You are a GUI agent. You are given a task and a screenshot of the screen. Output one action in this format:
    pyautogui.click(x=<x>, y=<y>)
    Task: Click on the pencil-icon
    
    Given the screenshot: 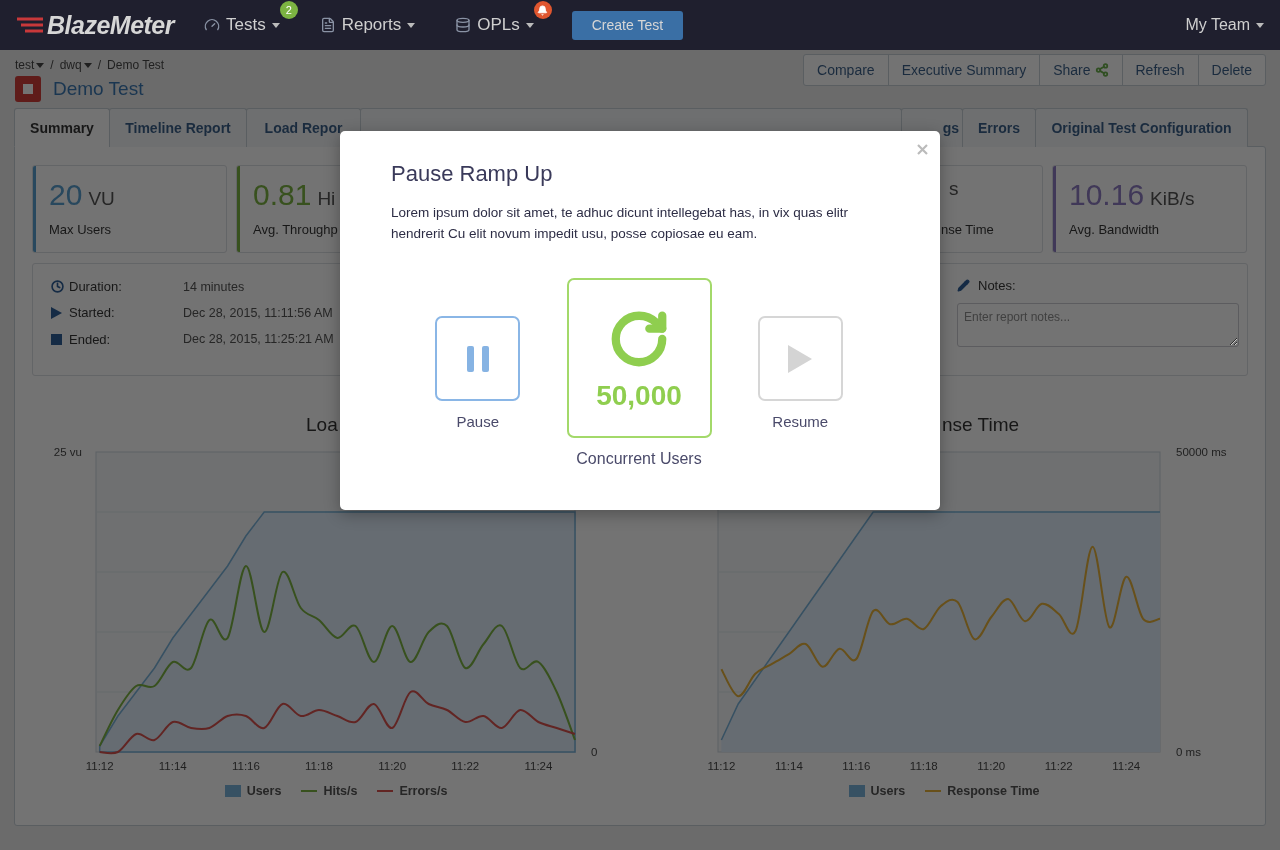 What is the action you would take?
    pyautogui.click(x=963, y=285)
    